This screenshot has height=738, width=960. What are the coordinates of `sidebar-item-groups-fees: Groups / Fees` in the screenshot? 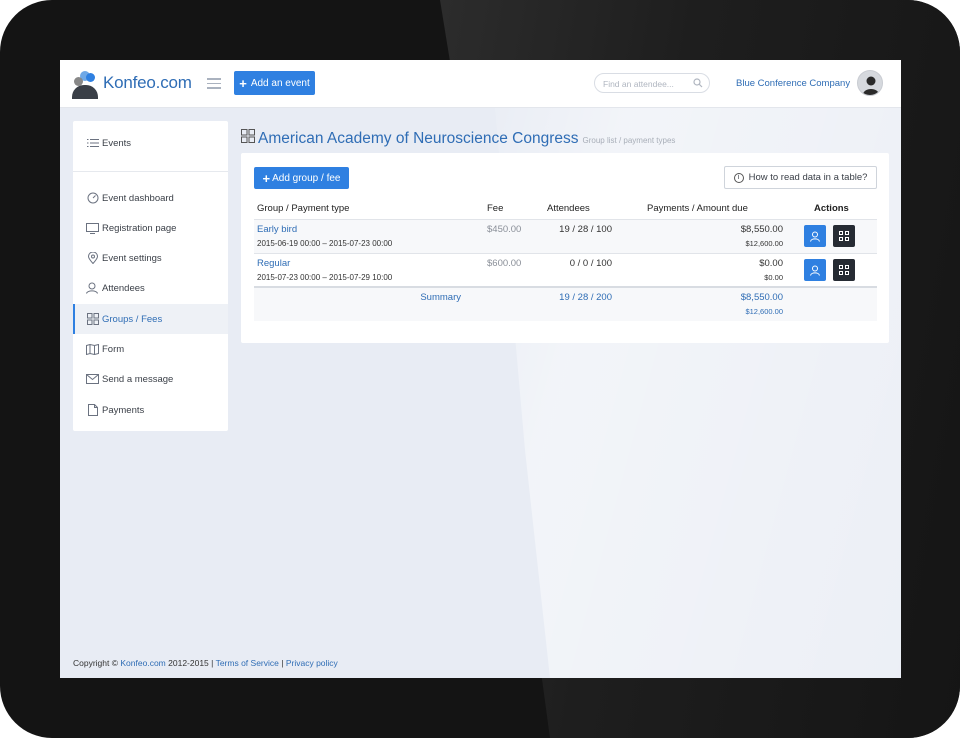 It's located at (150, 319).